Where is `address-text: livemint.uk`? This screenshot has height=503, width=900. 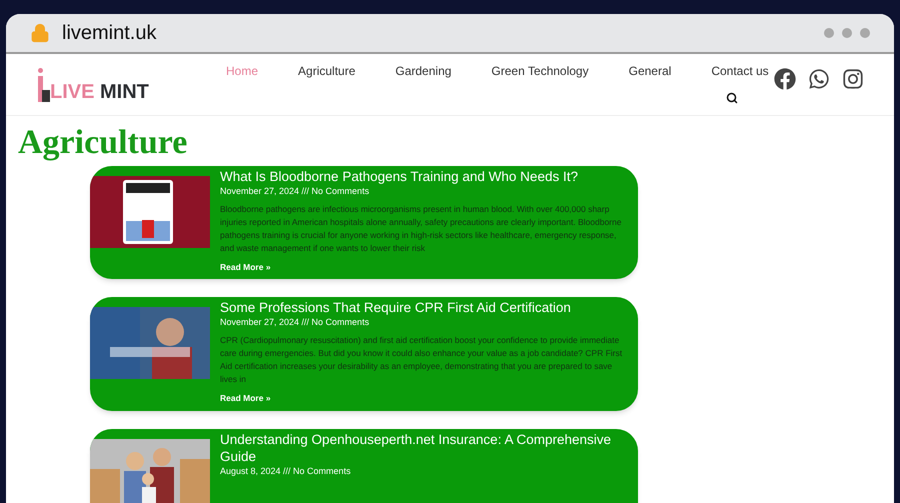
address-text: livemint.uk is located at coordinates (109, 33).